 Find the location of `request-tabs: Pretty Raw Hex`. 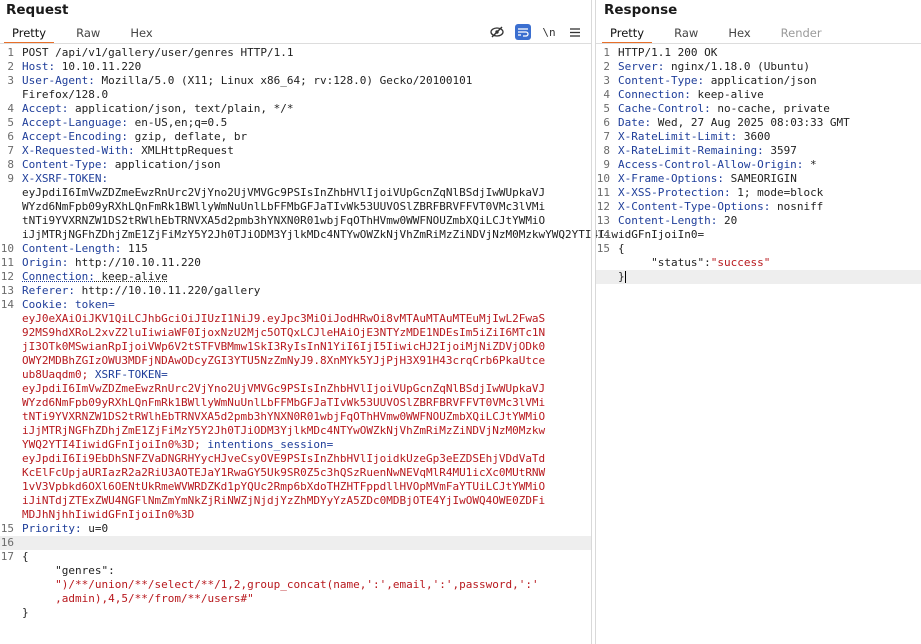

request-tabs: Pretty Raw Hex is located at coordinates (89, 34).